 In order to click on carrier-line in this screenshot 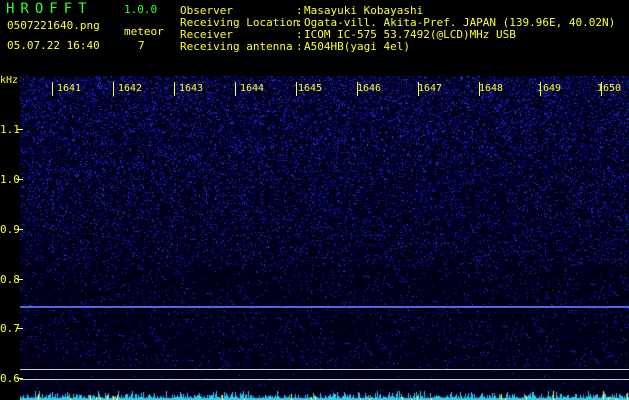, I will do `click(324, 307)`.